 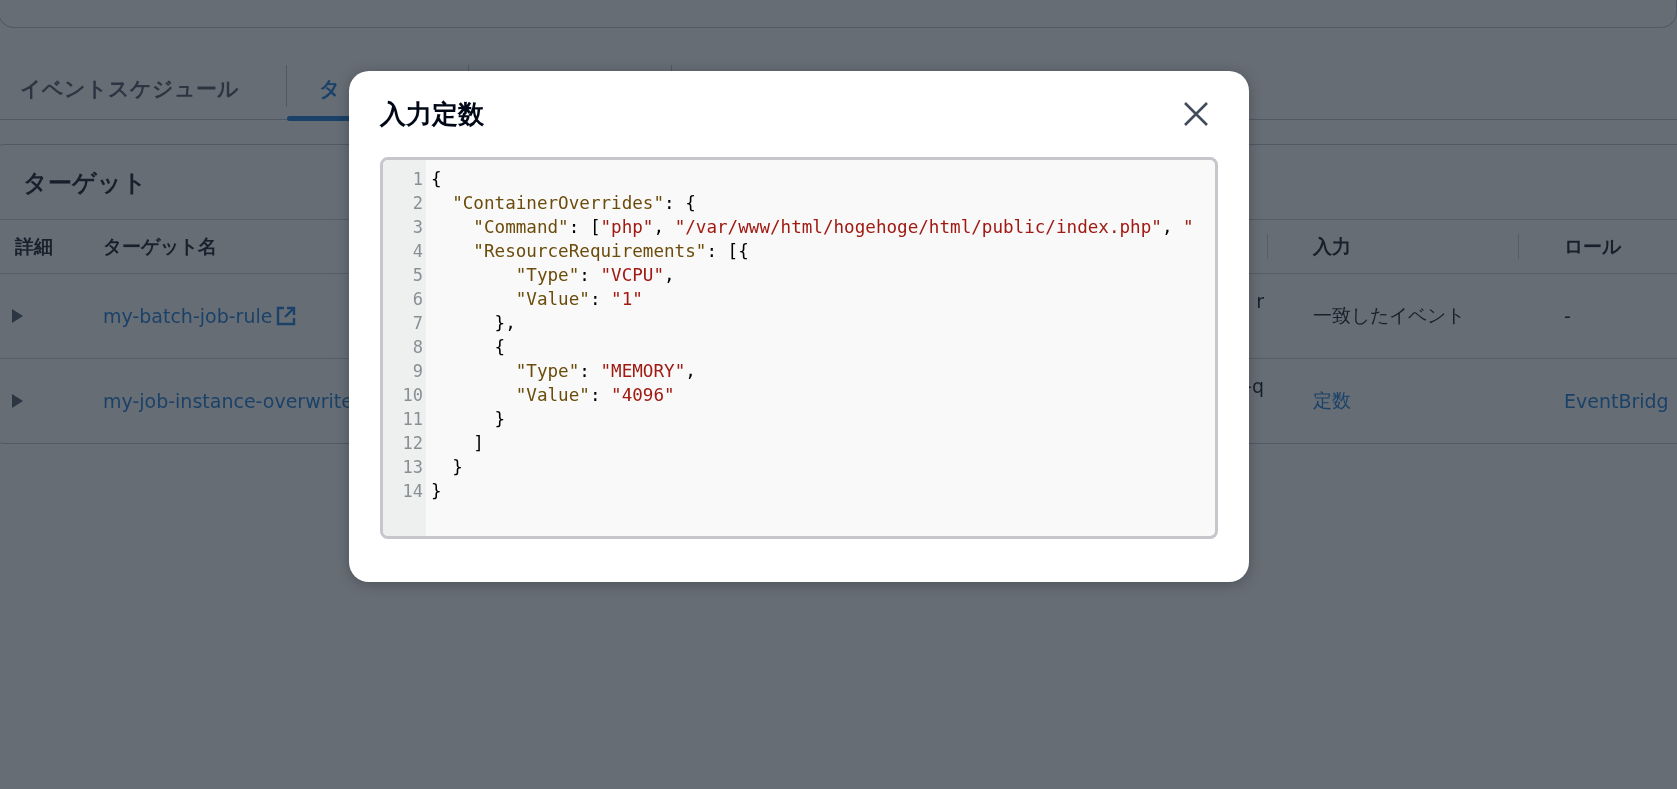 What do you see at coordinates (417, 323) in the screenshot?
I see `line-number: 7` at bounding box center [417, 323].